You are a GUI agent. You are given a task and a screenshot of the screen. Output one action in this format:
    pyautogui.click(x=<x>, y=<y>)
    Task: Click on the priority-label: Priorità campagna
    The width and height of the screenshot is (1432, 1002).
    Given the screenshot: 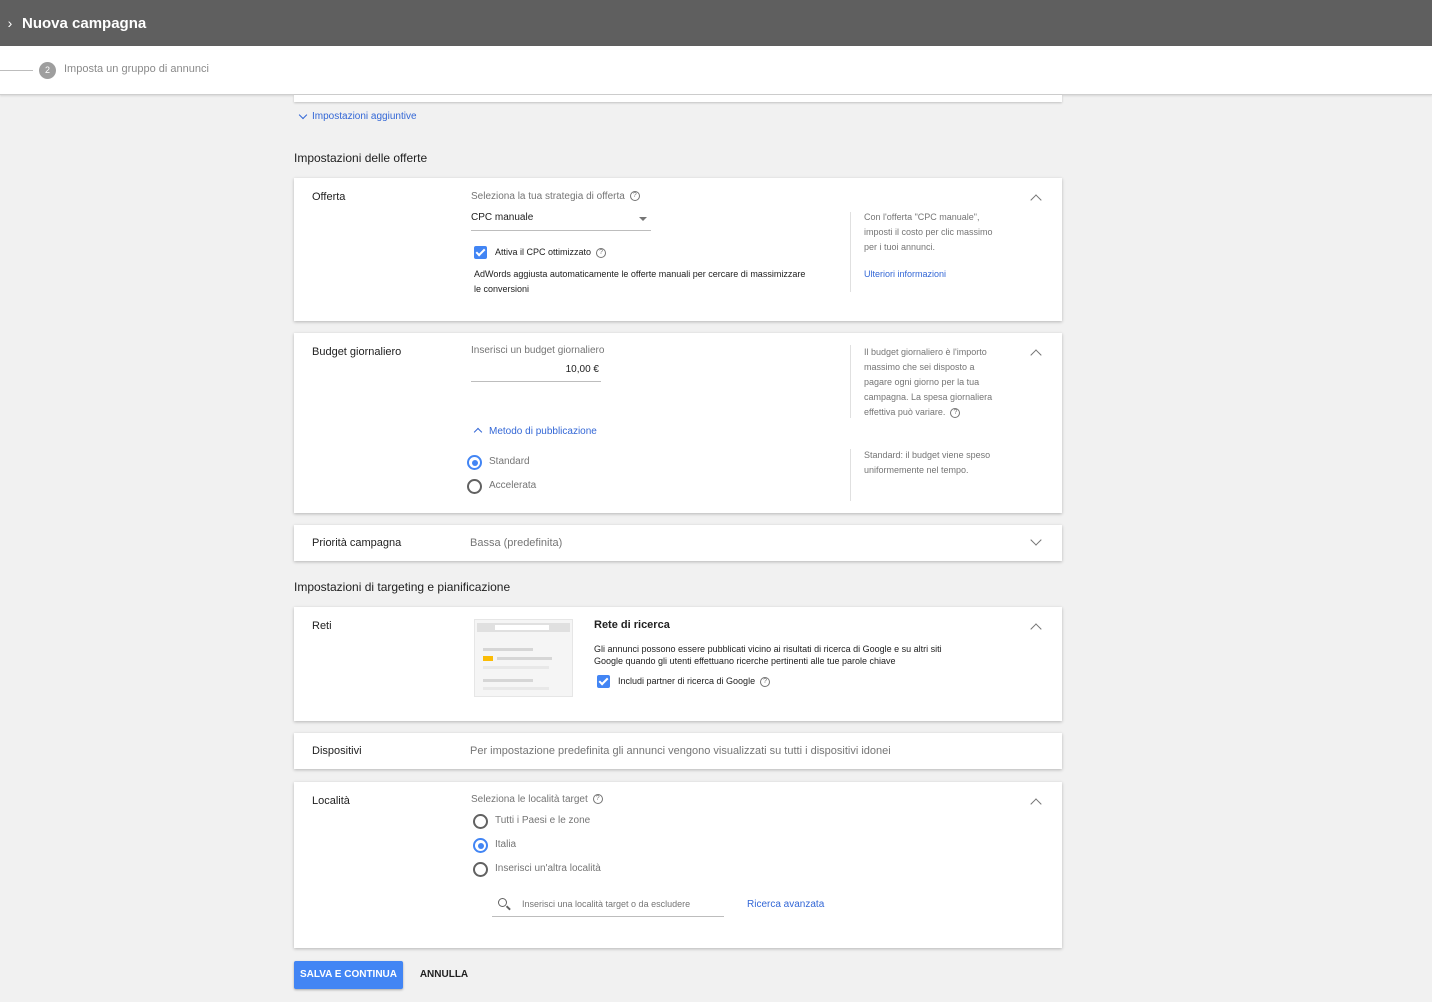 What is the action you would take?
    pyautogui.click(x=357, y=543)
    